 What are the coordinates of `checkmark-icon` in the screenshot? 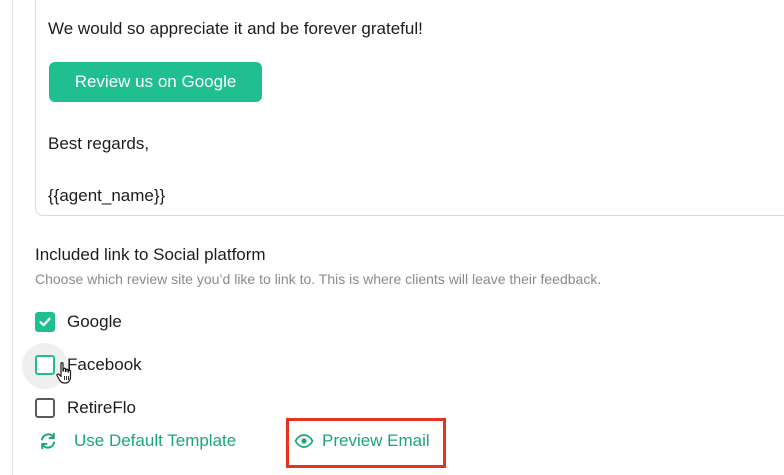 It's located at (45, 322).